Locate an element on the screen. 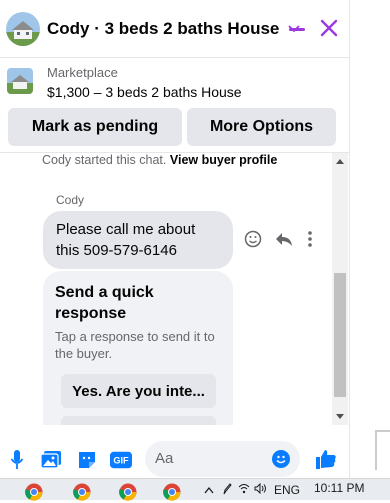 The image size is (390, 503). scrollbar is located at coordinates (340, 289).